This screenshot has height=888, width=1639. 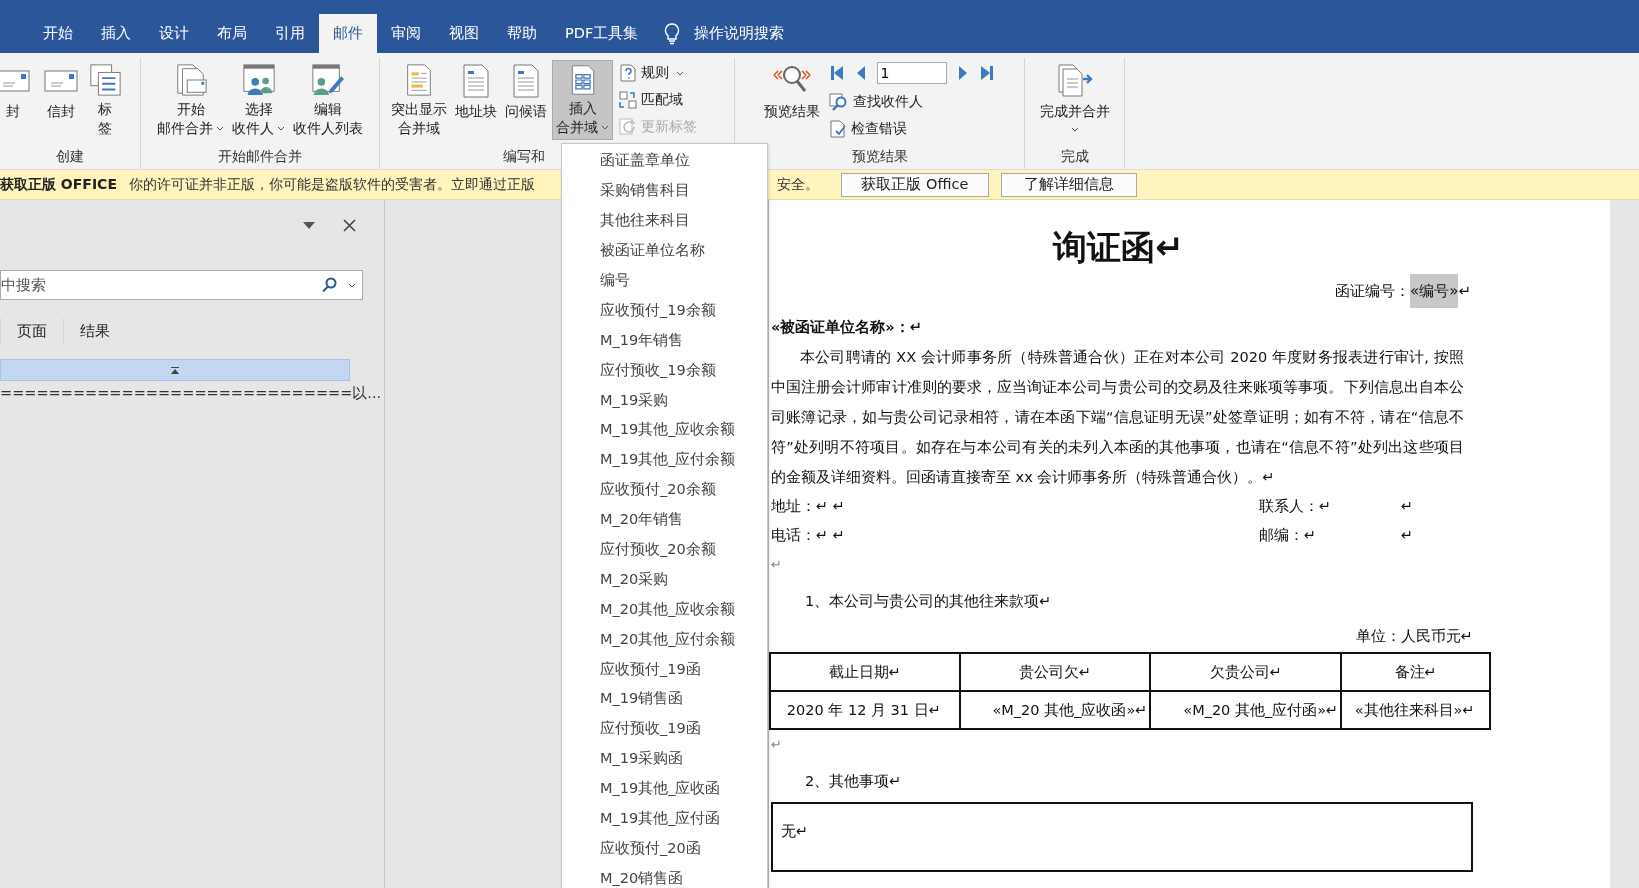 I want to click on ribbon-button: 插入 合并域, so click(x=582, y=100).